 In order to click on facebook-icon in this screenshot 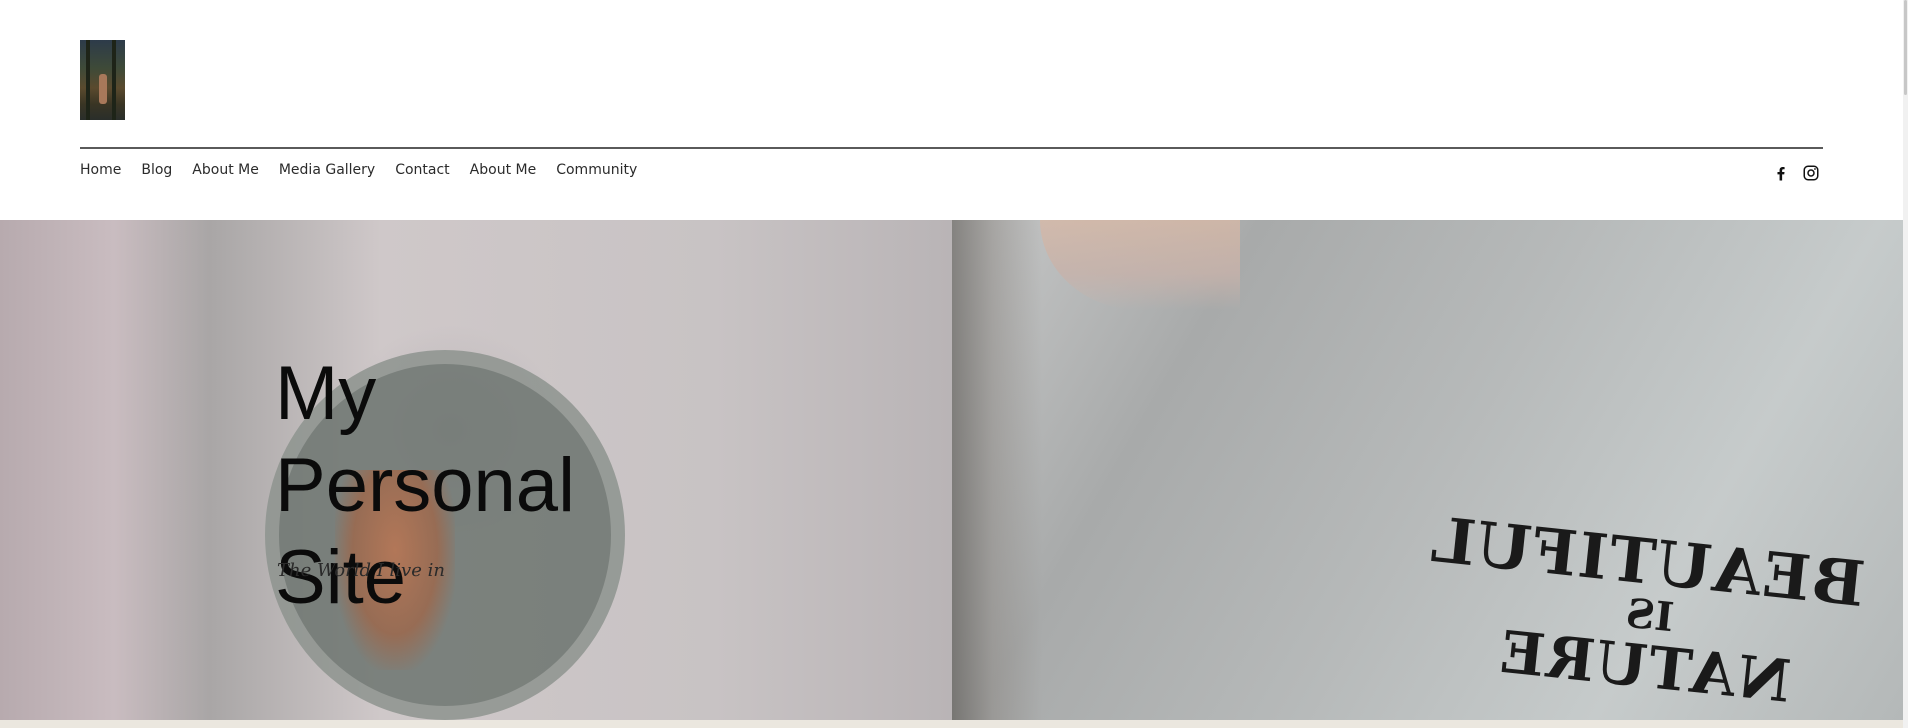, I will do `click(1781, 173)`.